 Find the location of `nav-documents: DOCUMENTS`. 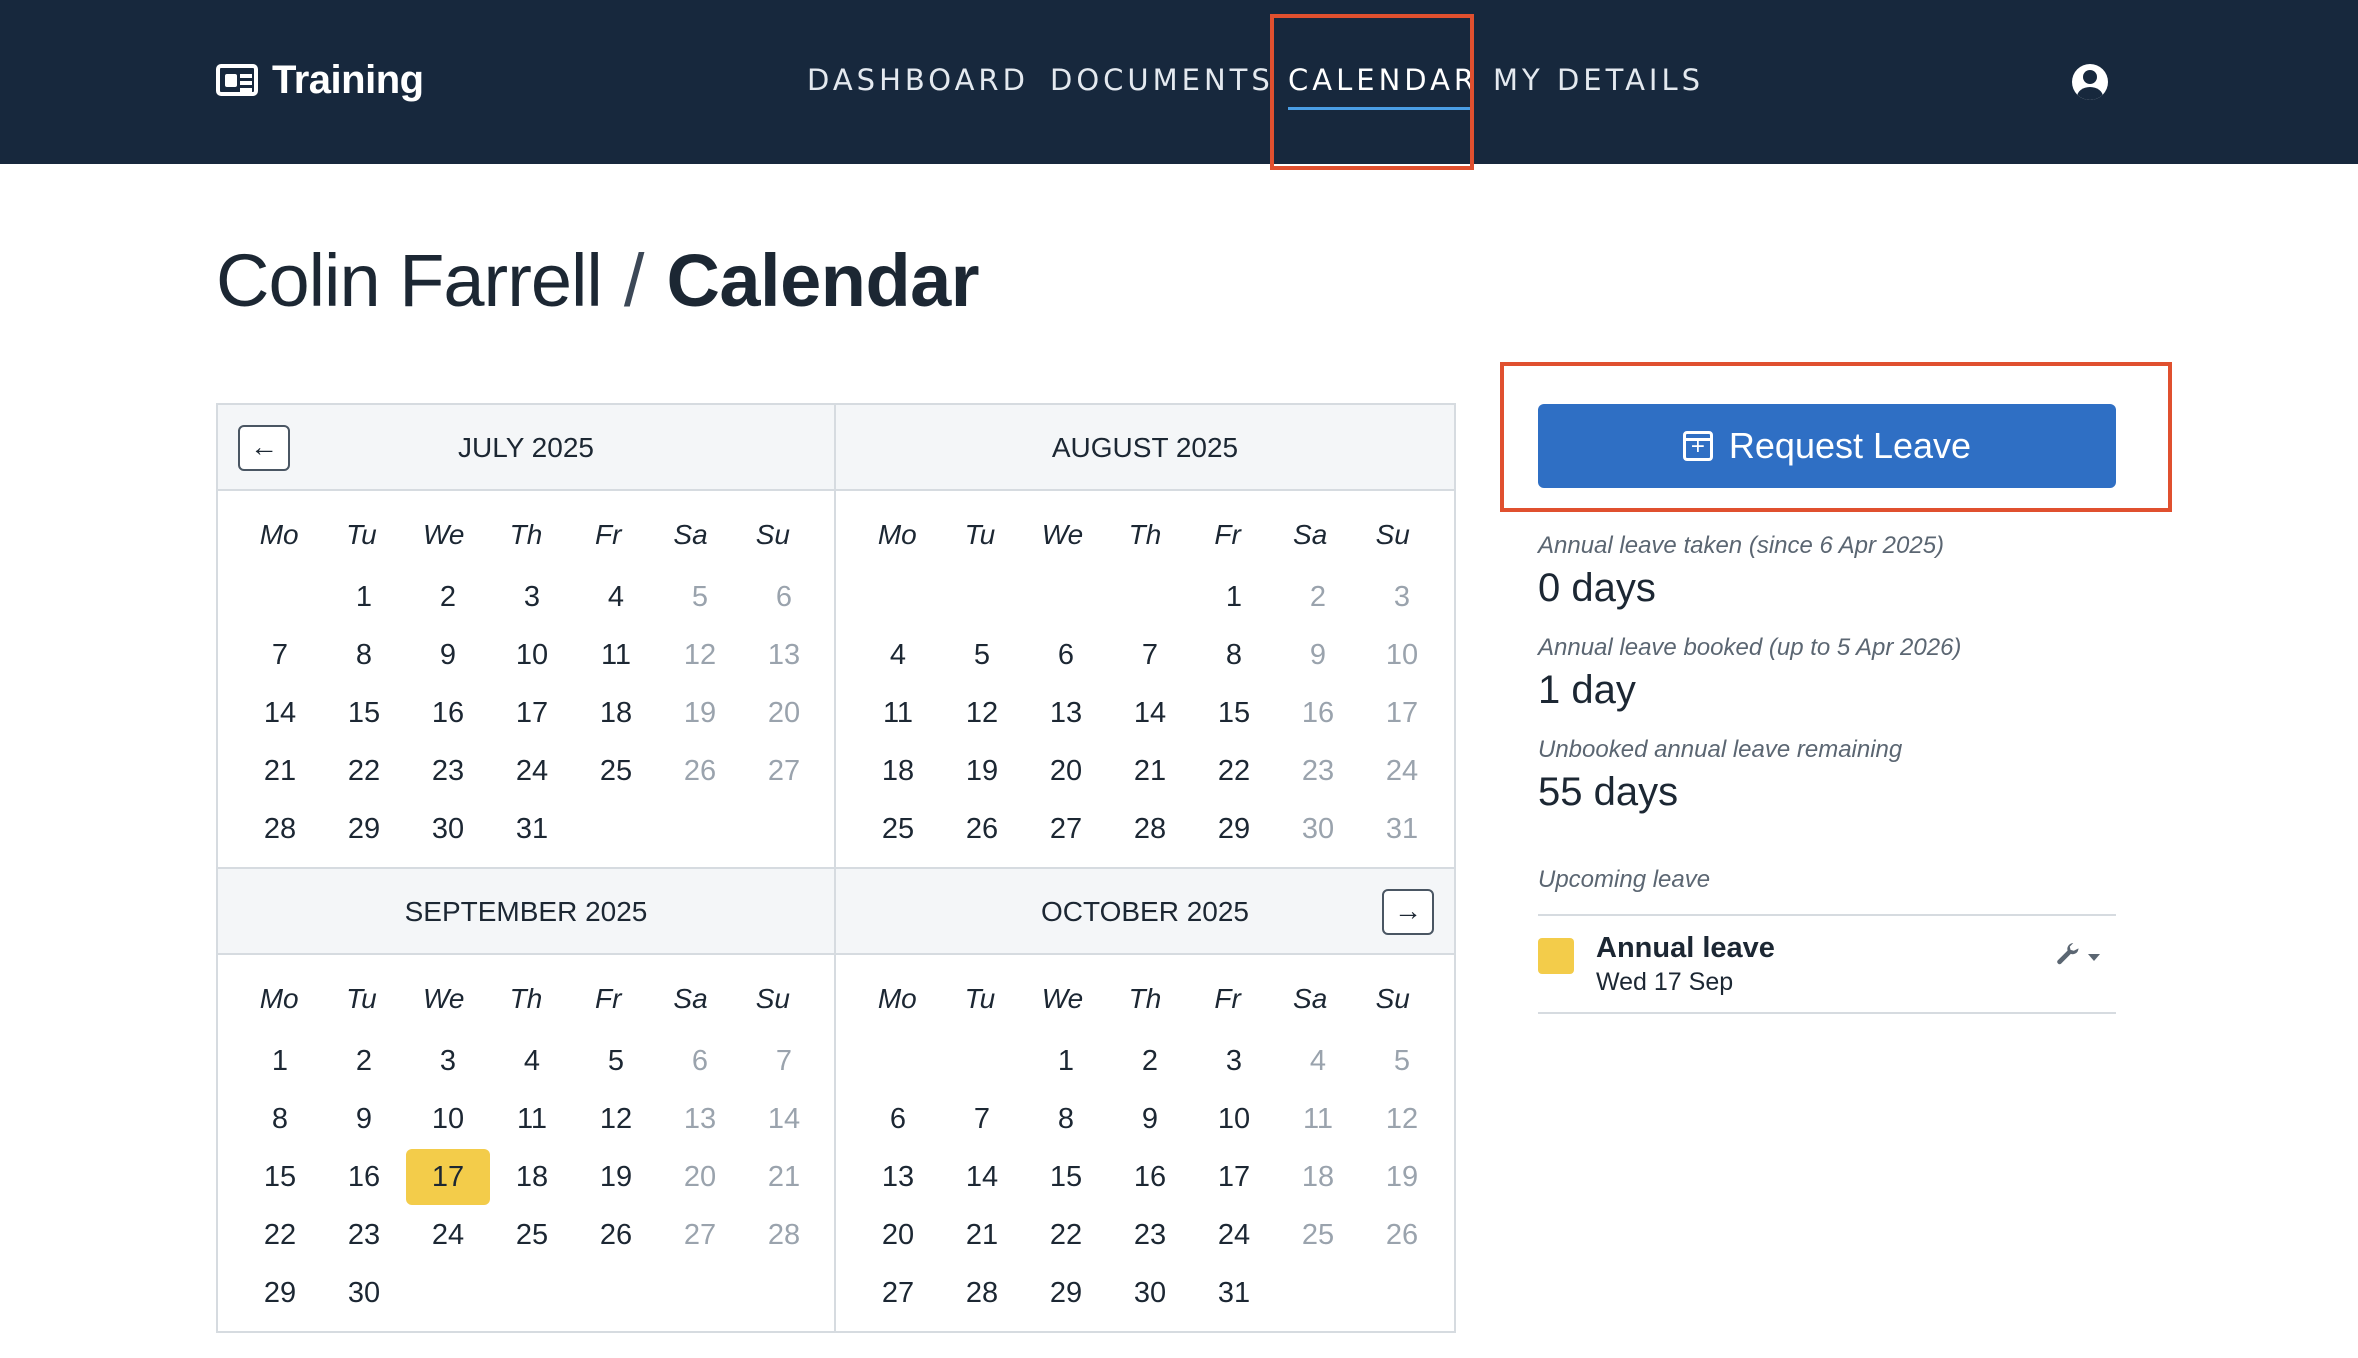

nav-documents: DOCUMENTS is located at coordinates (1162, 80).